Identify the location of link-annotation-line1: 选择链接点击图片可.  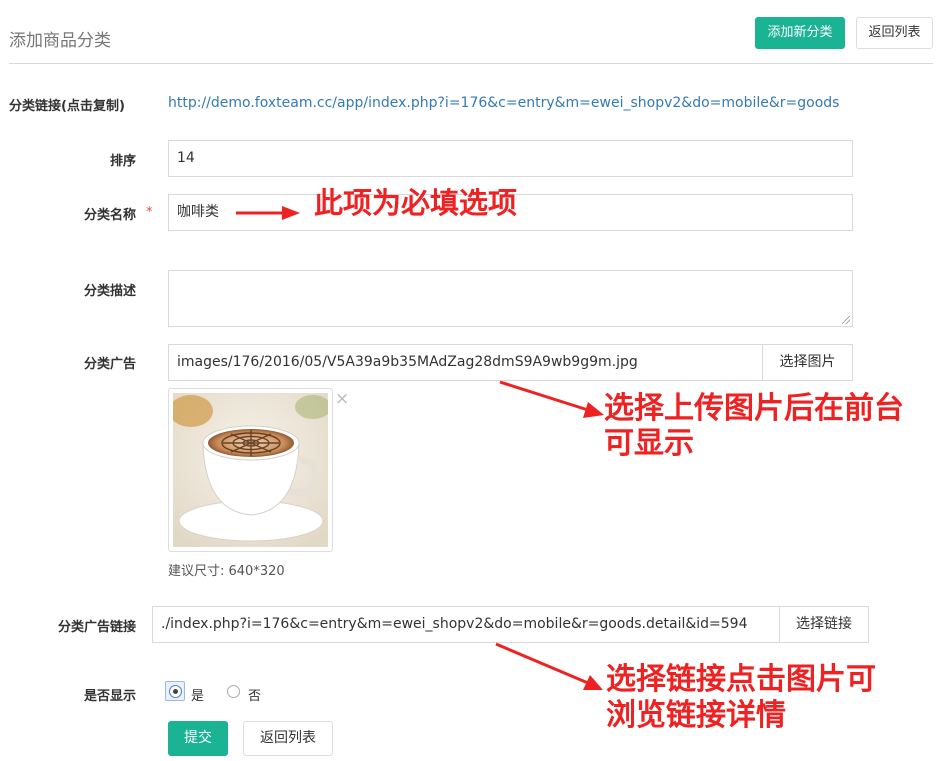
(741, 679).